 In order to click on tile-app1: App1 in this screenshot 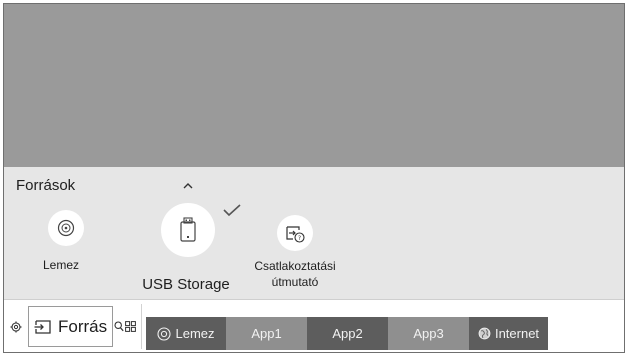, I will do `click(266, 333)`.